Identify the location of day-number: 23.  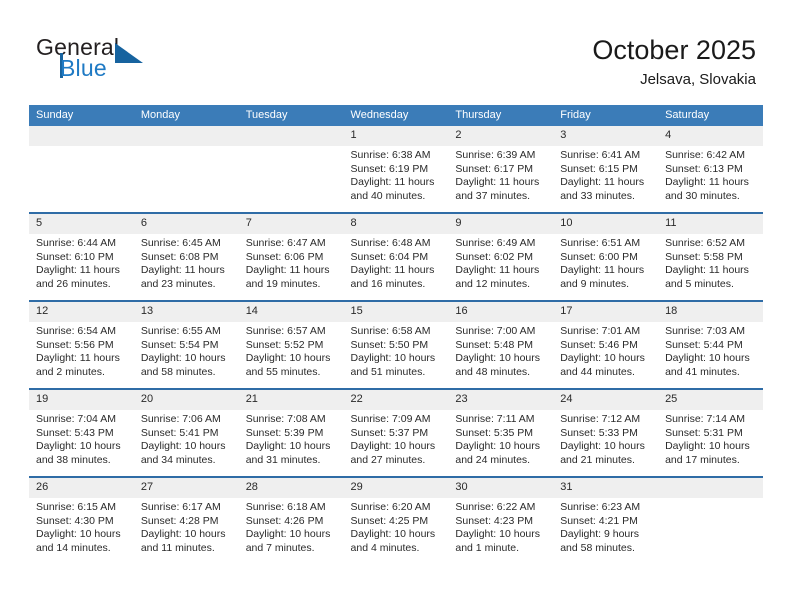
(501, 400).